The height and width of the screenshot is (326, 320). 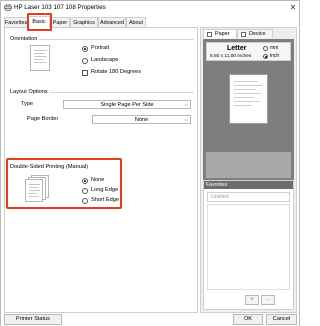 I want to click on unit-inch-label: inch, so click(x=275, y=56).